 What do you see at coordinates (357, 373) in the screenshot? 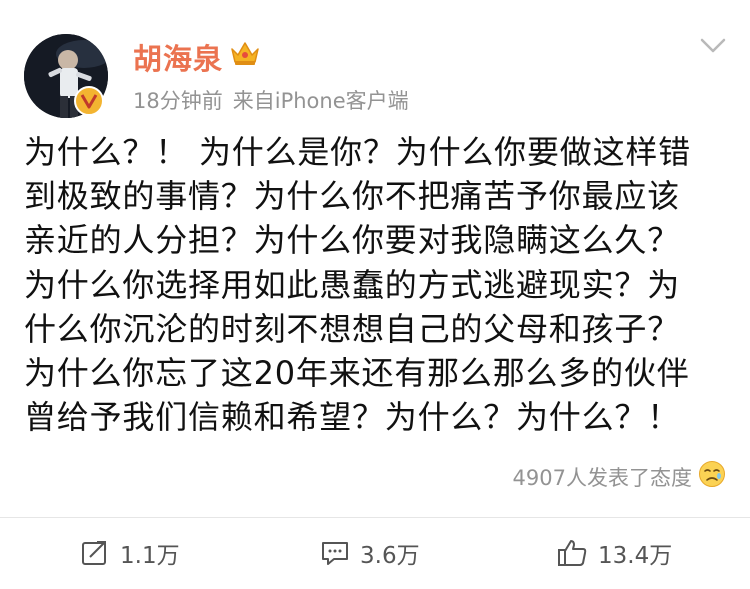
I see `post-text-line: 为什么你忘了这20年来还有那么那么多的伙伴` at bounding box center [357, 373].